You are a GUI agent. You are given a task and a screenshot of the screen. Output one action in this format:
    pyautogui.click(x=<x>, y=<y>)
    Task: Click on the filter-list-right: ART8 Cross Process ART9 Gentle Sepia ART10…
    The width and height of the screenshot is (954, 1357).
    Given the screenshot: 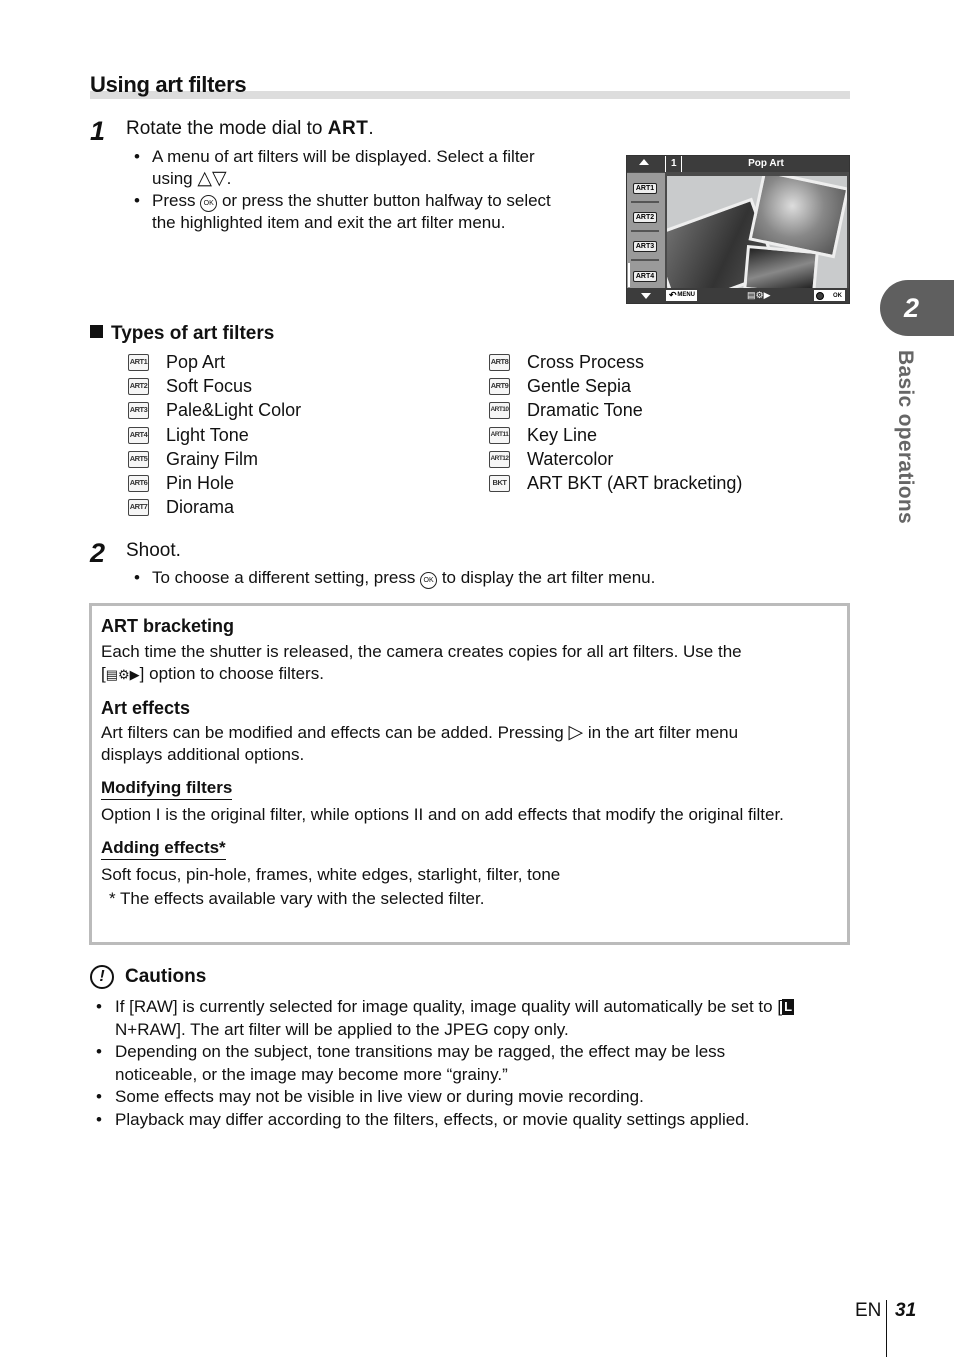 What is the action you would take?
    pyautogui.click(x=615, y=423)
    